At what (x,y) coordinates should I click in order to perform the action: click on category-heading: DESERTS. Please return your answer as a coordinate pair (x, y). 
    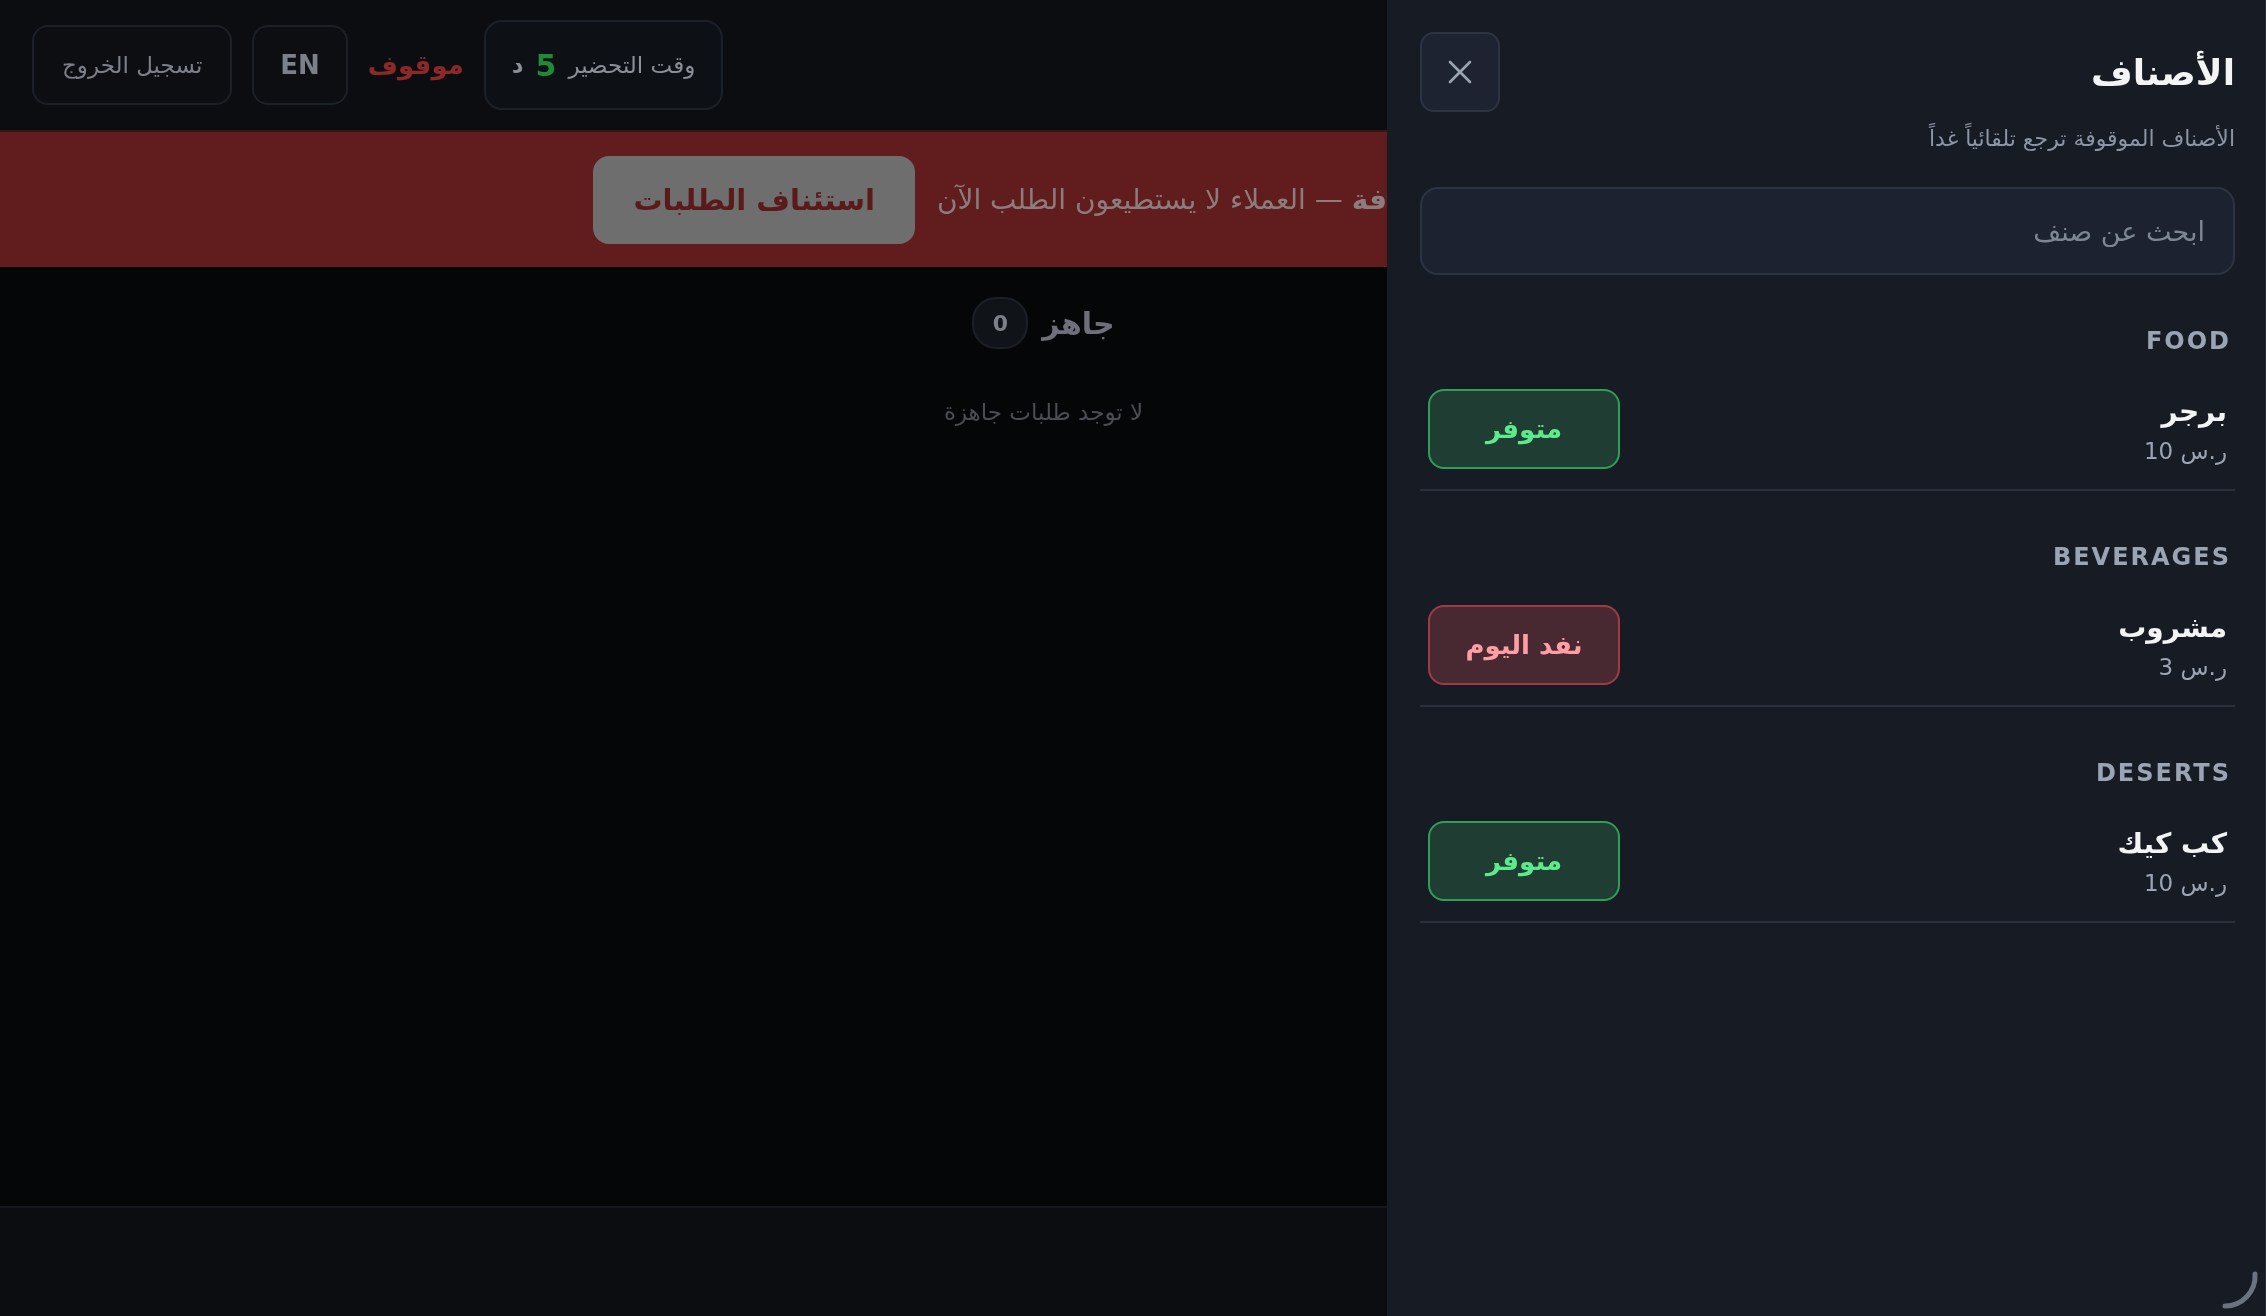
    Looking at the image, I should click on (2163, 773).